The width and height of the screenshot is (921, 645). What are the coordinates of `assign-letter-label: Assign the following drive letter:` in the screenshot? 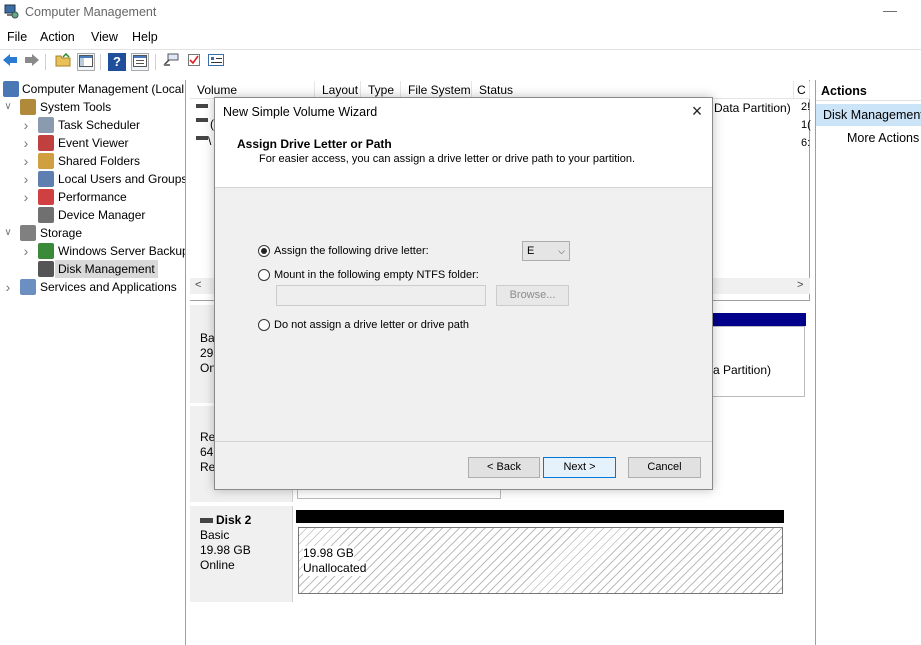 It's located at (351, 251).